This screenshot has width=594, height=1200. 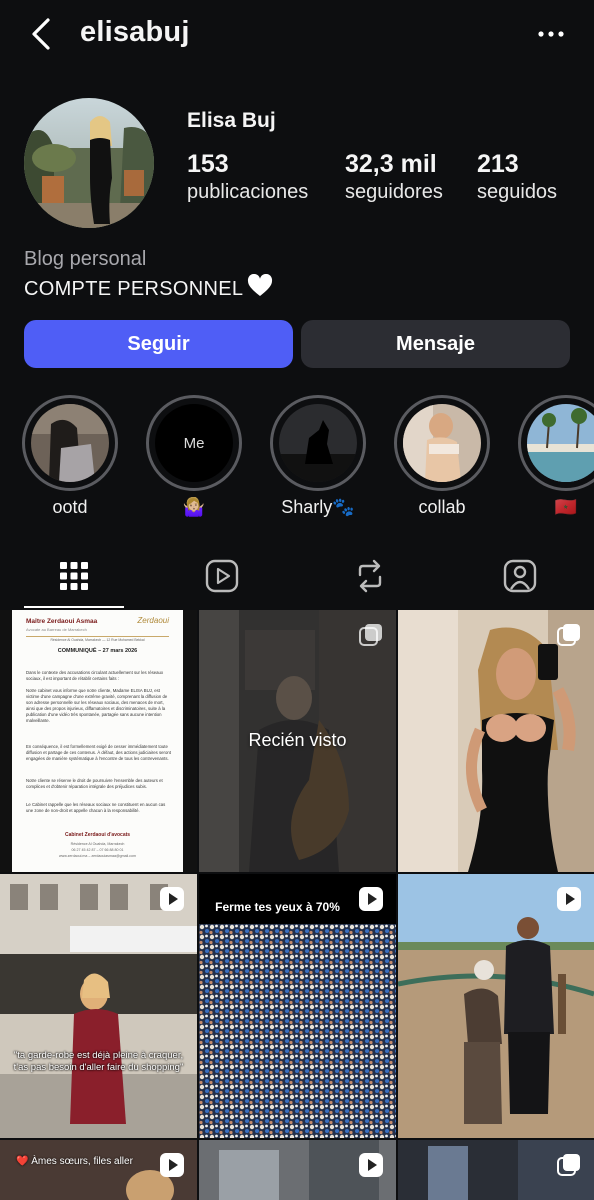 What do you see at coordinates (517, 192) in the screenshot?
I see `following-label: seguidos` at bounding box center [517, 192].